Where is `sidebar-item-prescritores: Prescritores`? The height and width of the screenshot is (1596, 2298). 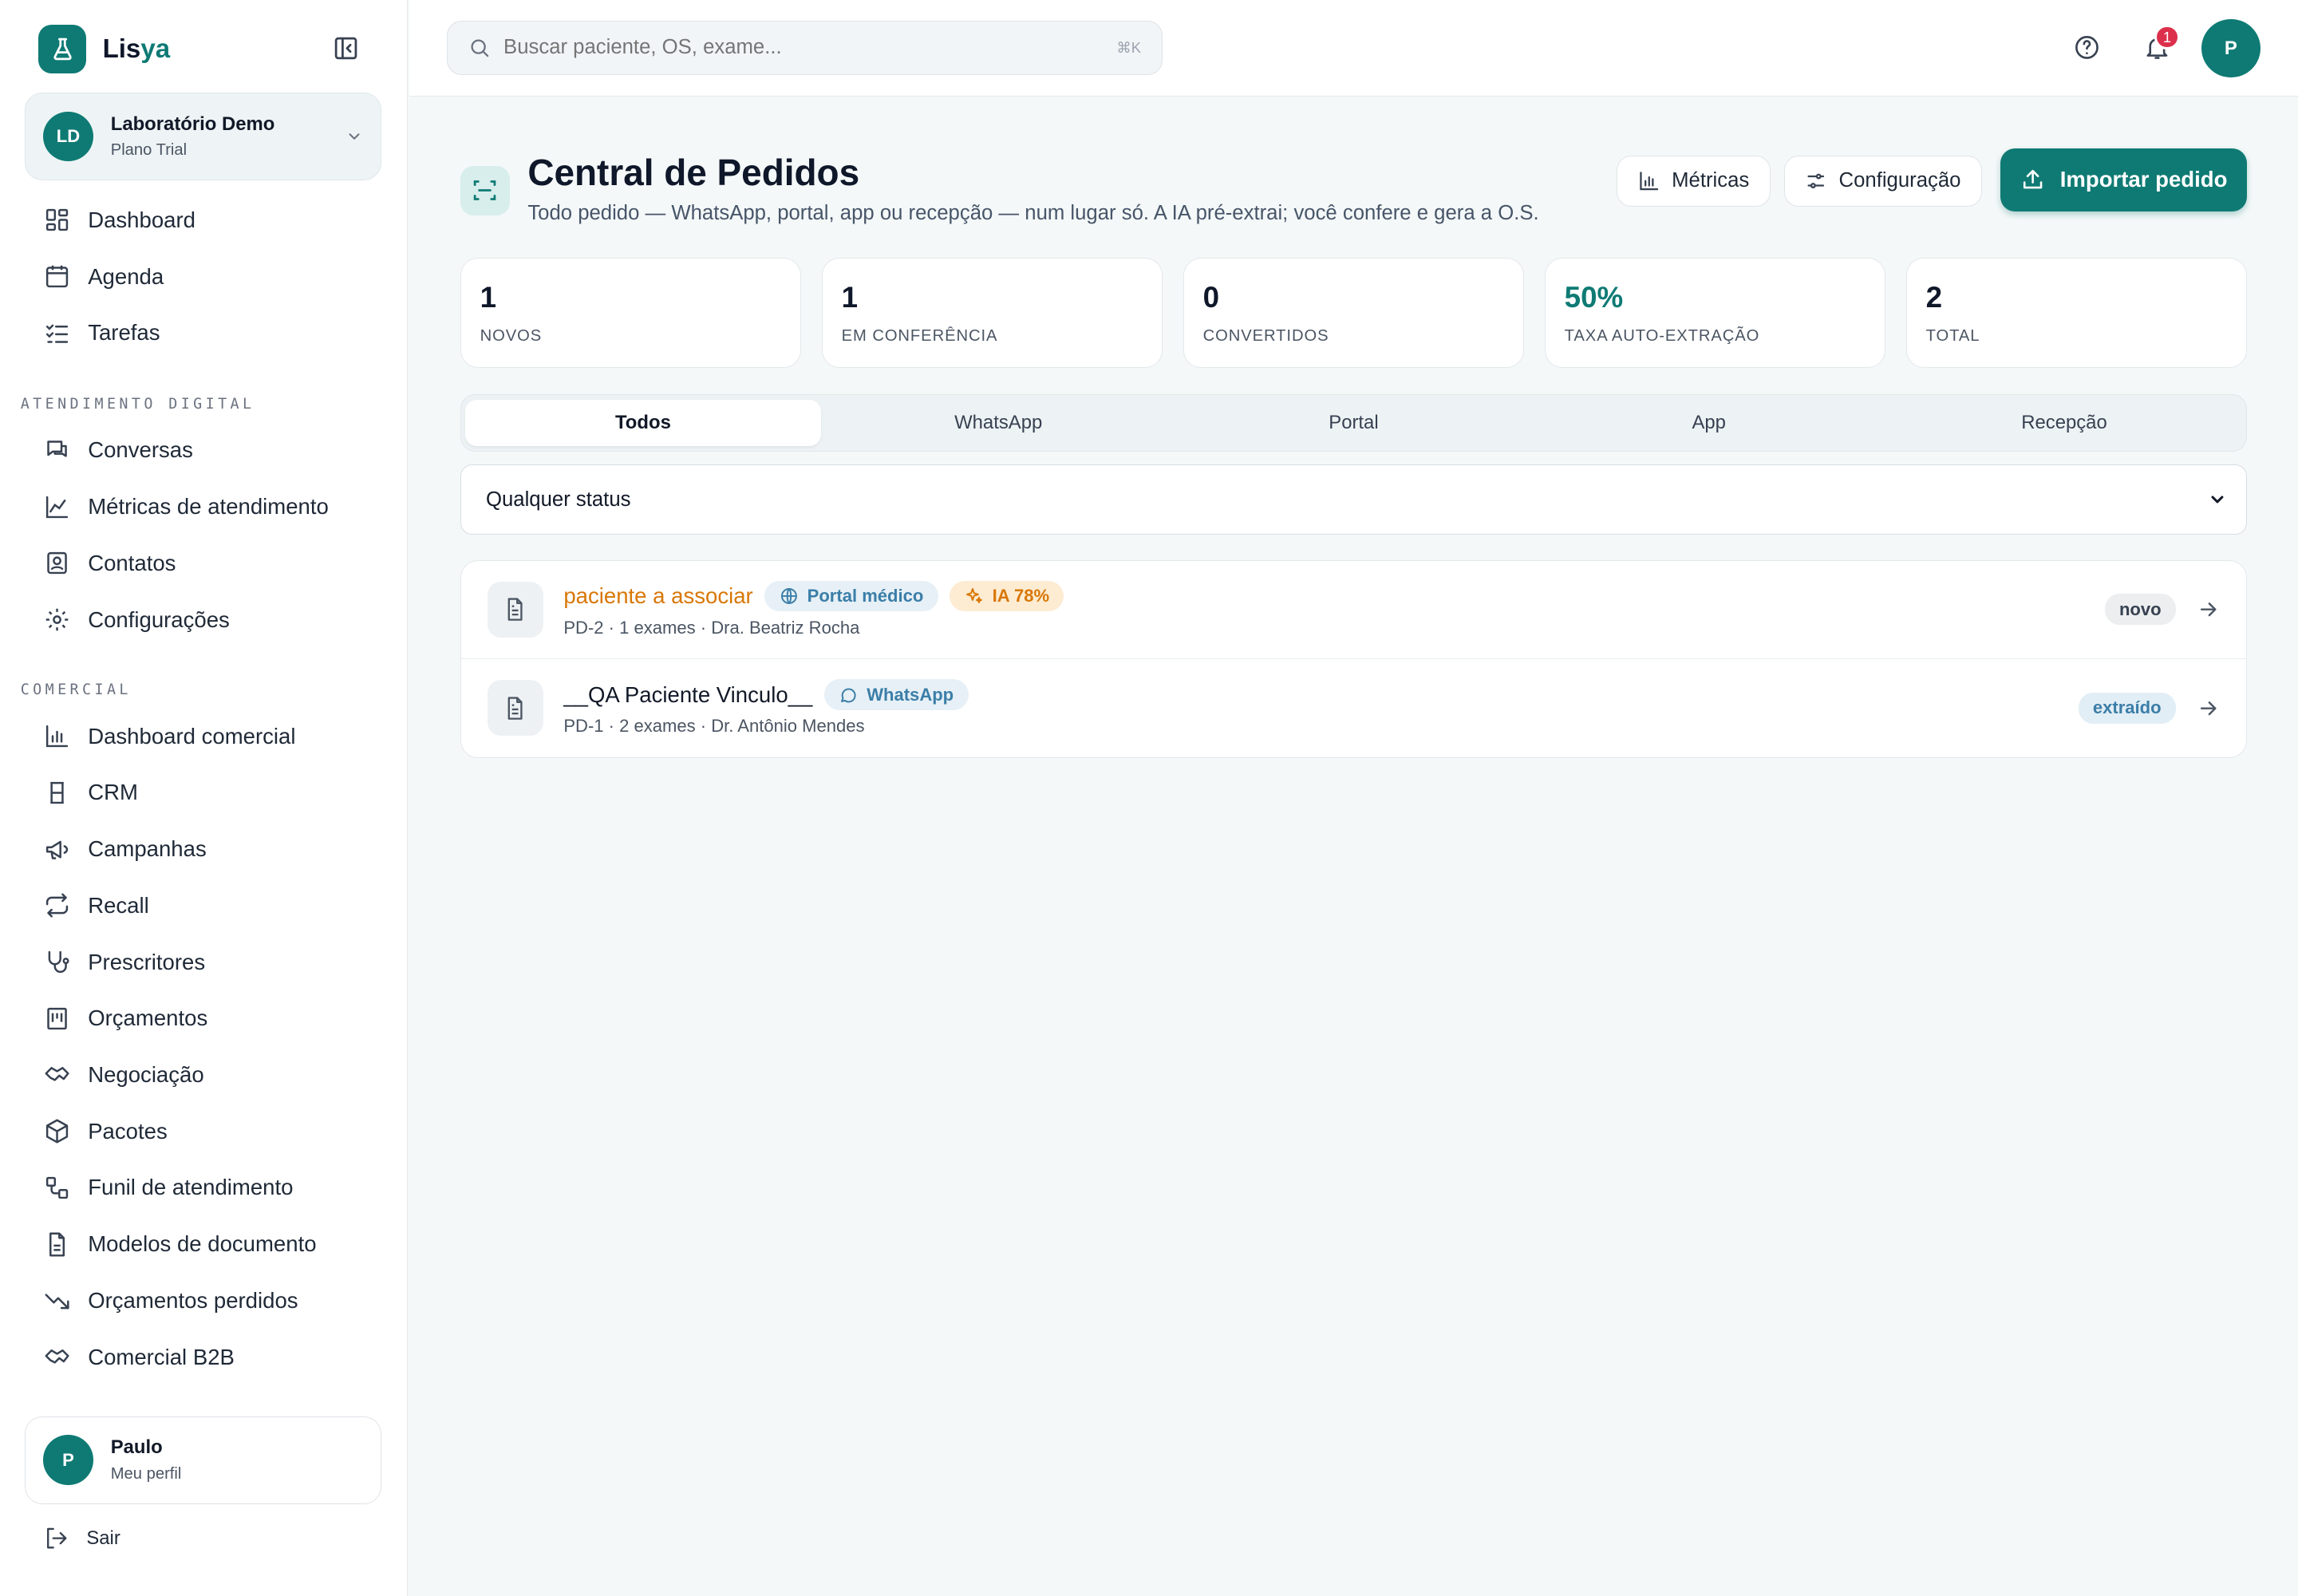
sidebar-item-prescritores: Prescritores is located at coordinates (203, 962).